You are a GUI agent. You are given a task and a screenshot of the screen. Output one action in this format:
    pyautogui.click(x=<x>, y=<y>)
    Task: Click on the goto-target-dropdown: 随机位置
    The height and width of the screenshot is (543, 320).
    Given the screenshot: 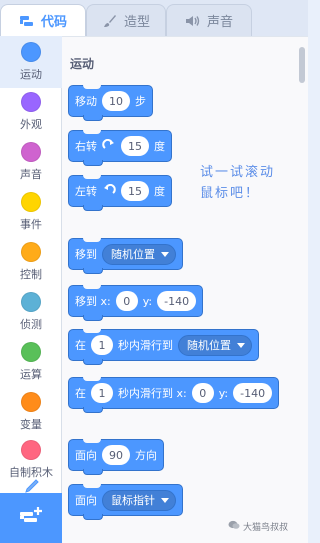 What is the action you would take?
    pyautogui.click(x=139, y=254)
    